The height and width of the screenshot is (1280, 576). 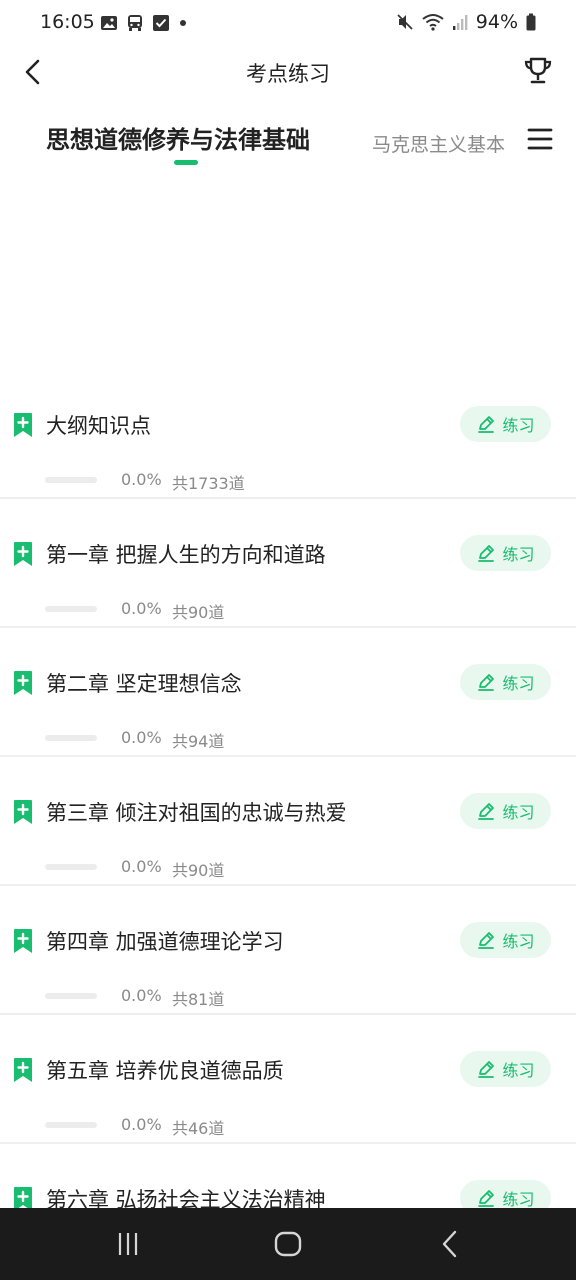 I want to click on subject-tabs: 思想道德修养与法律基础 马克思主义基本, so click(x=288, y=142).